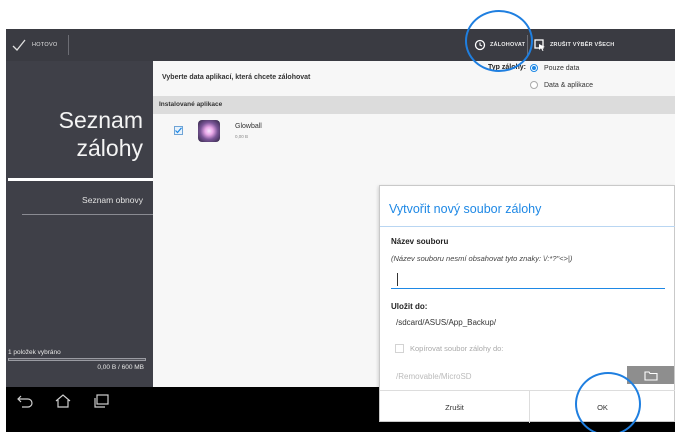 Image resolution: width=675 pixels, height=432 pixels. Describe the element at coordinates (446, 322) in the screenshot. I see `save-path: /sdcard/ASUS/App_Backup/` at that location.